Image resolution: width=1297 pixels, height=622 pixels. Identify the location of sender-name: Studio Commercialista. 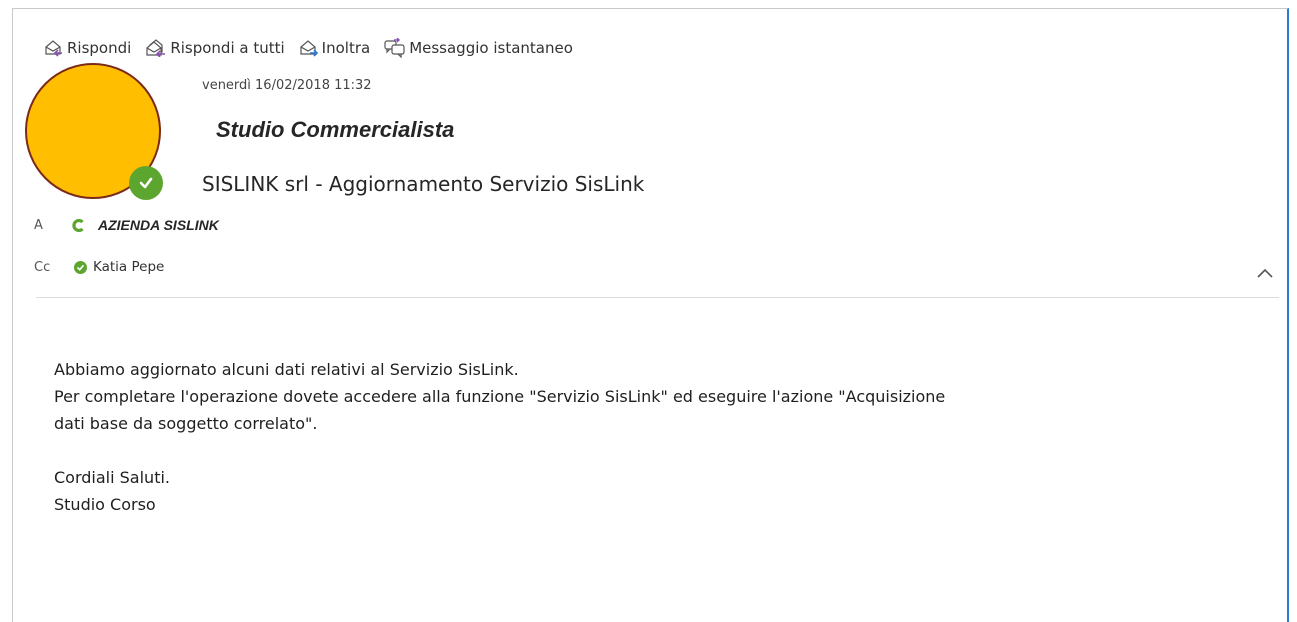
(335, 130).